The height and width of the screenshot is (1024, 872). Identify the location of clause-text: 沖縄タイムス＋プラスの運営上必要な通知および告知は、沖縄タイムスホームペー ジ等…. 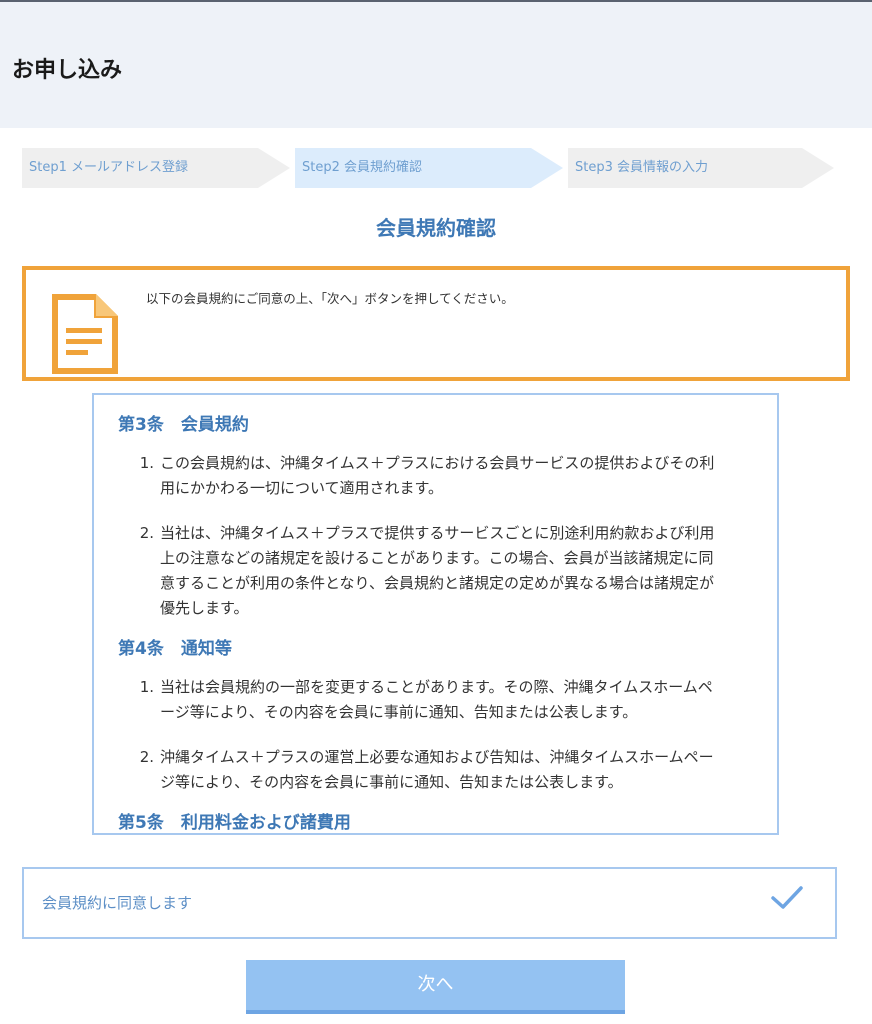
(454, 770).